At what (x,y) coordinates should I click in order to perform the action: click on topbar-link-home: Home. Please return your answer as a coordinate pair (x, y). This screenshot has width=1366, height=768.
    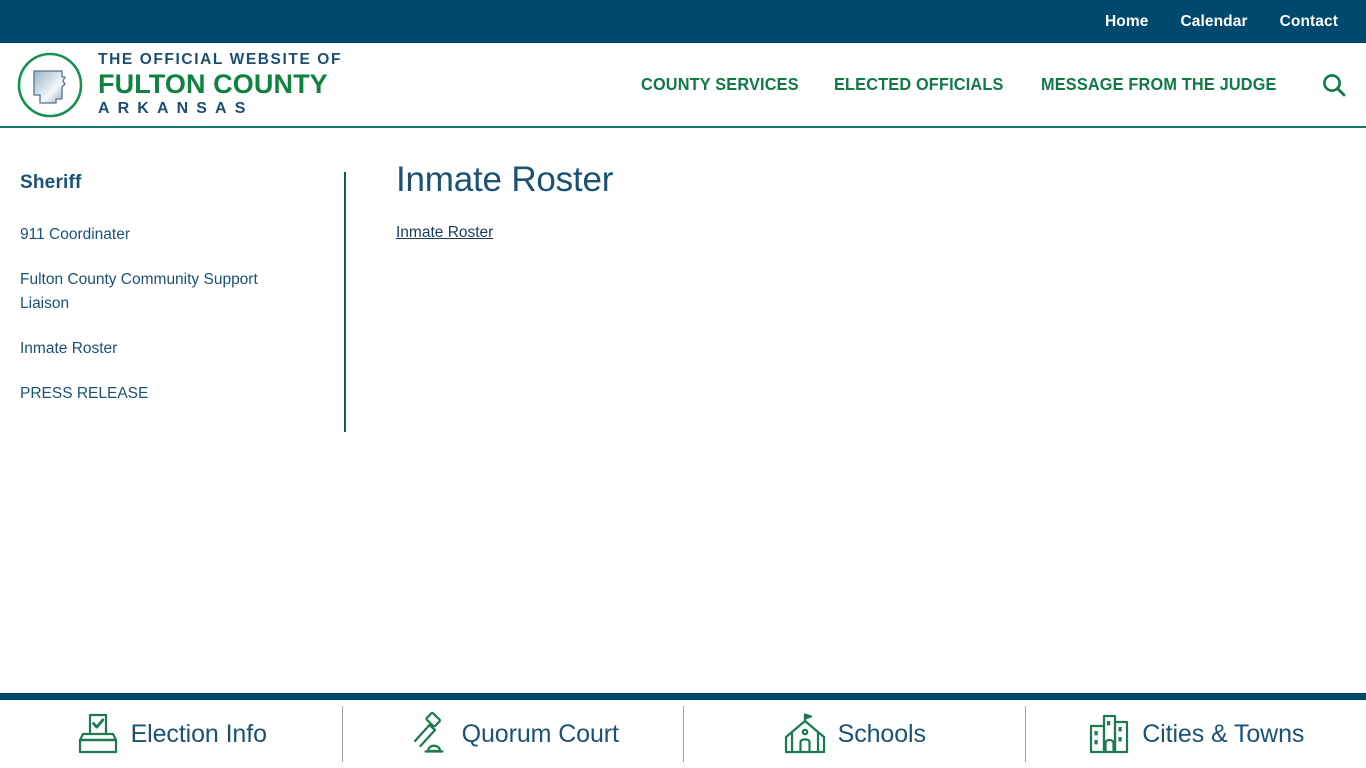
    Looking at the image, I should click on (1126, 22).